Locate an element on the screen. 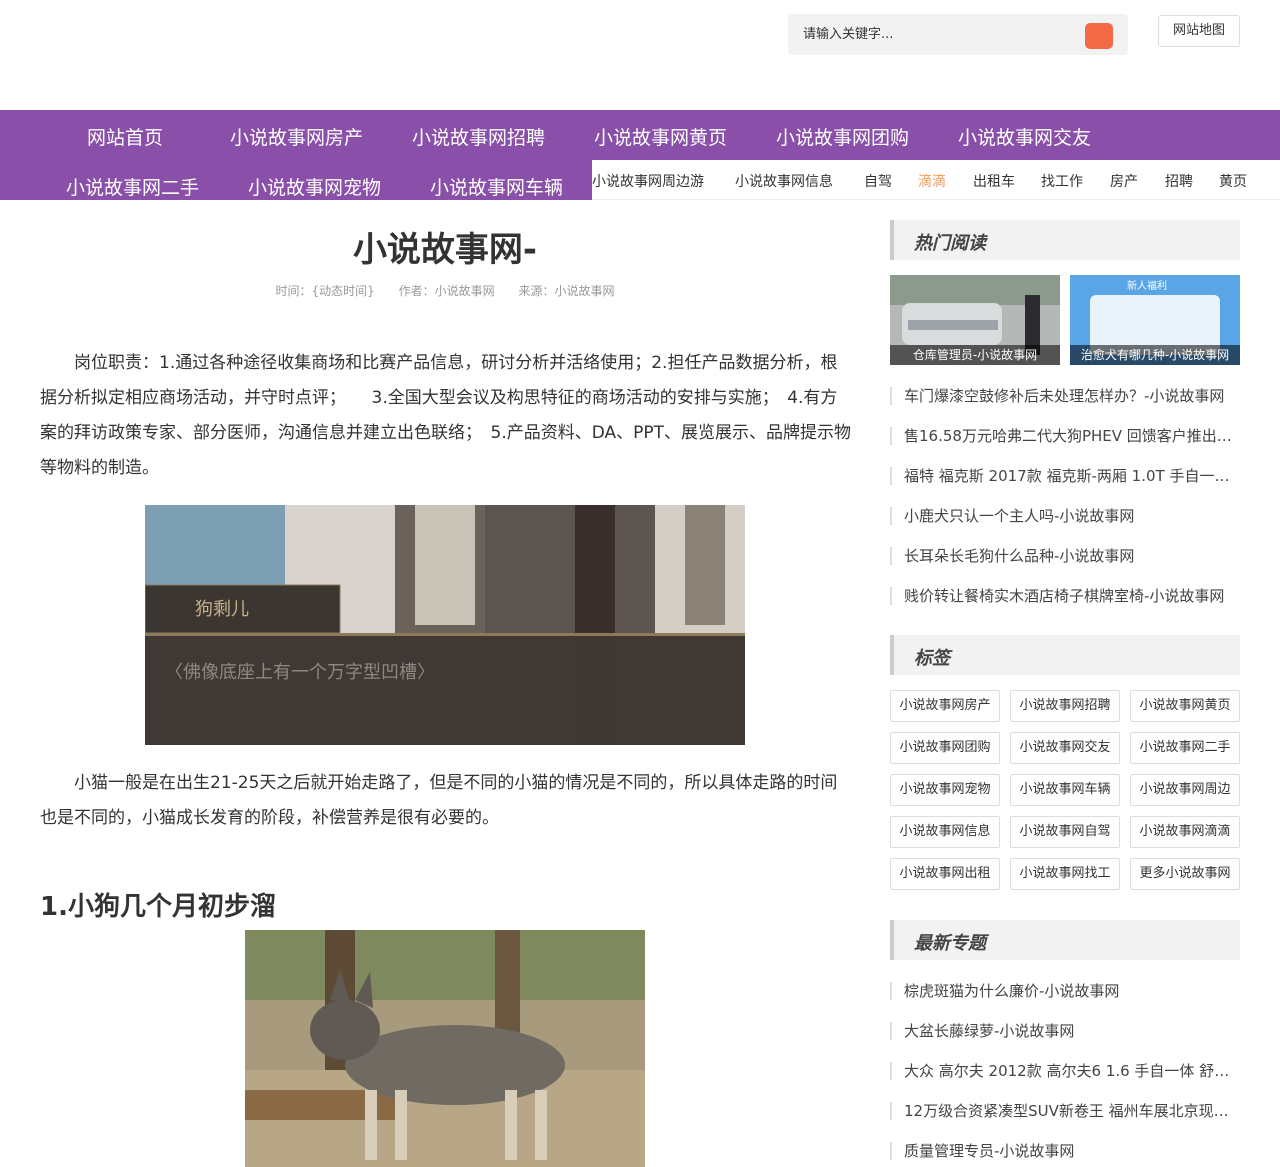 This screenshot has height=1167, width=1280. subnav-item-recruit: 招聘 is located at coordinates (1179, 181).